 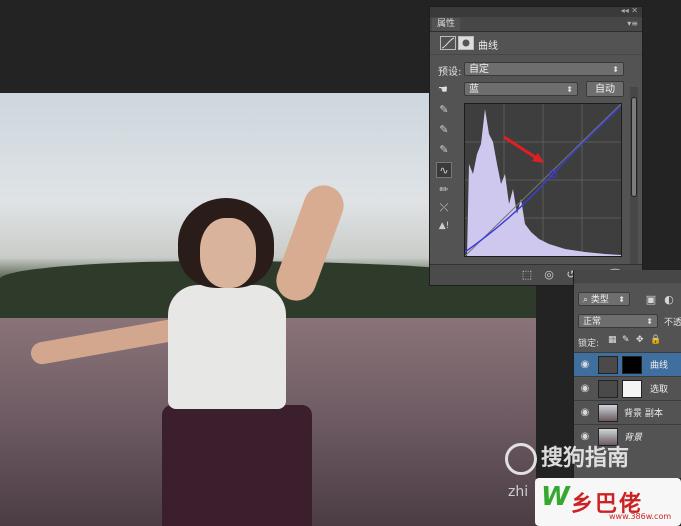 What do you see at coordinates (640, 516) in the screenshot?
I see `logo-url: www.386w.com` at bounding box center [640, 516].